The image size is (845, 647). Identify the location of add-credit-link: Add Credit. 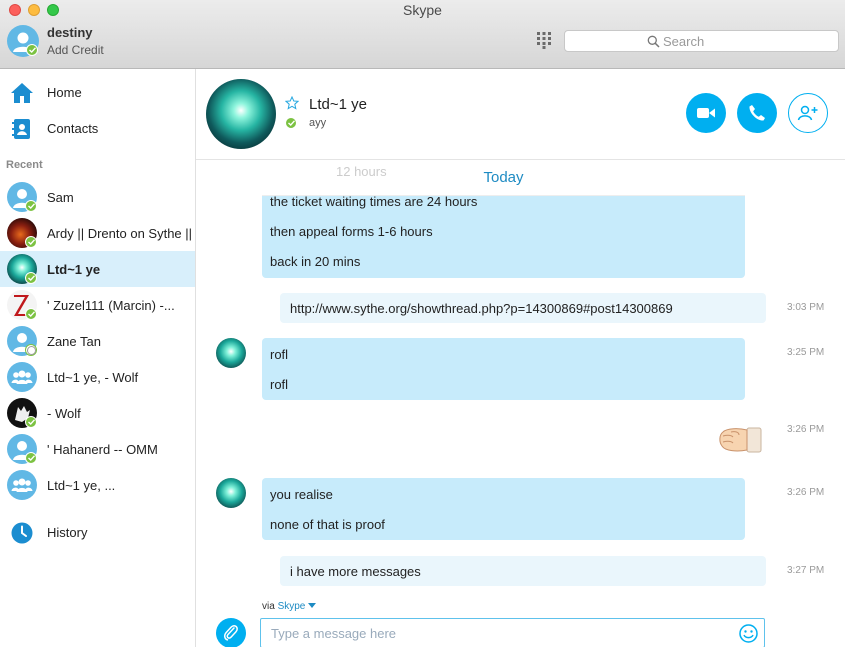
(75, 50).